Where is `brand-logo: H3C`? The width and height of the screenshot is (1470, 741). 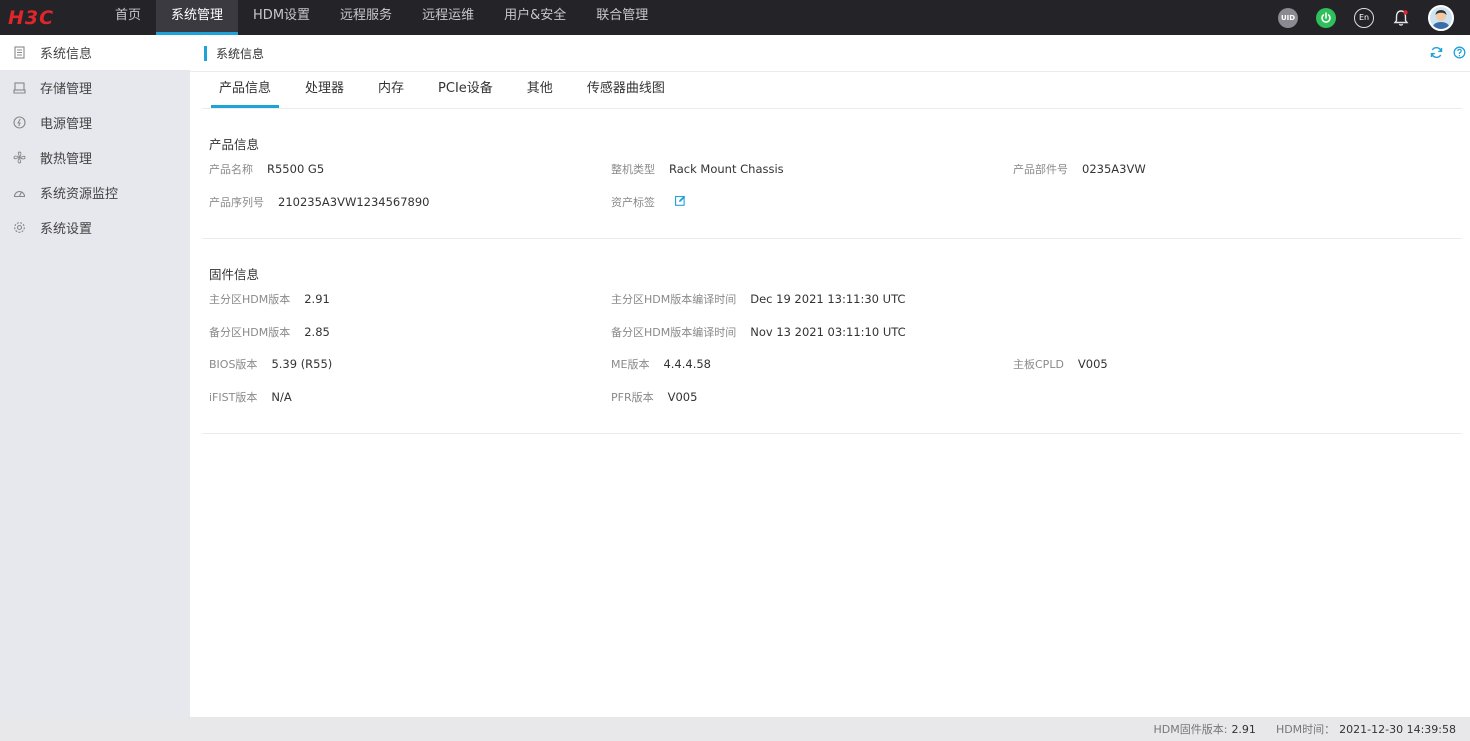
brand-logo: H3C is located at coordinates (50, 17).